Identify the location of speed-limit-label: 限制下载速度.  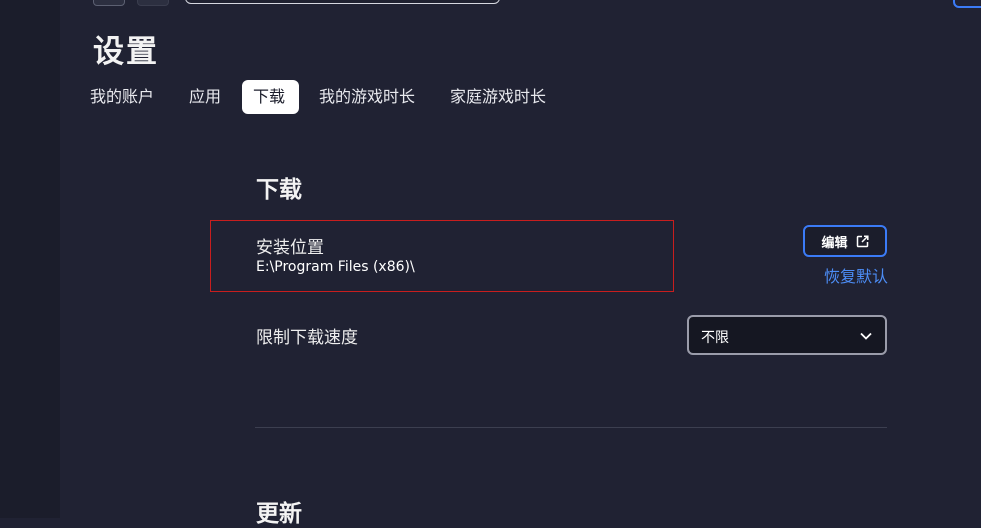
(307, 338).